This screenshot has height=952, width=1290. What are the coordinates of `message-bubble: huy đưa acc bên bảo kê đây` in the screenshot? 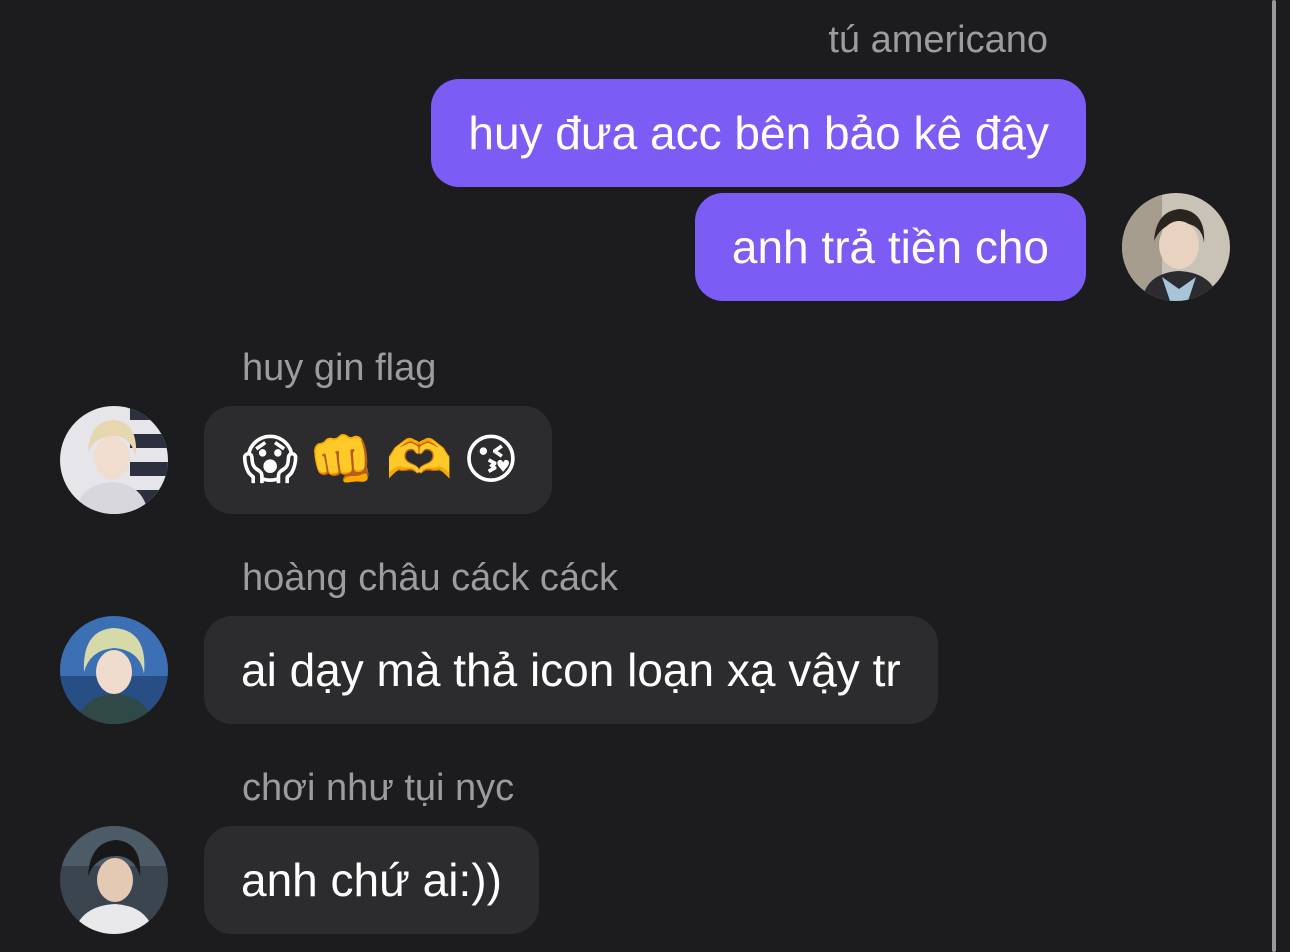 It's located at (758, 133).